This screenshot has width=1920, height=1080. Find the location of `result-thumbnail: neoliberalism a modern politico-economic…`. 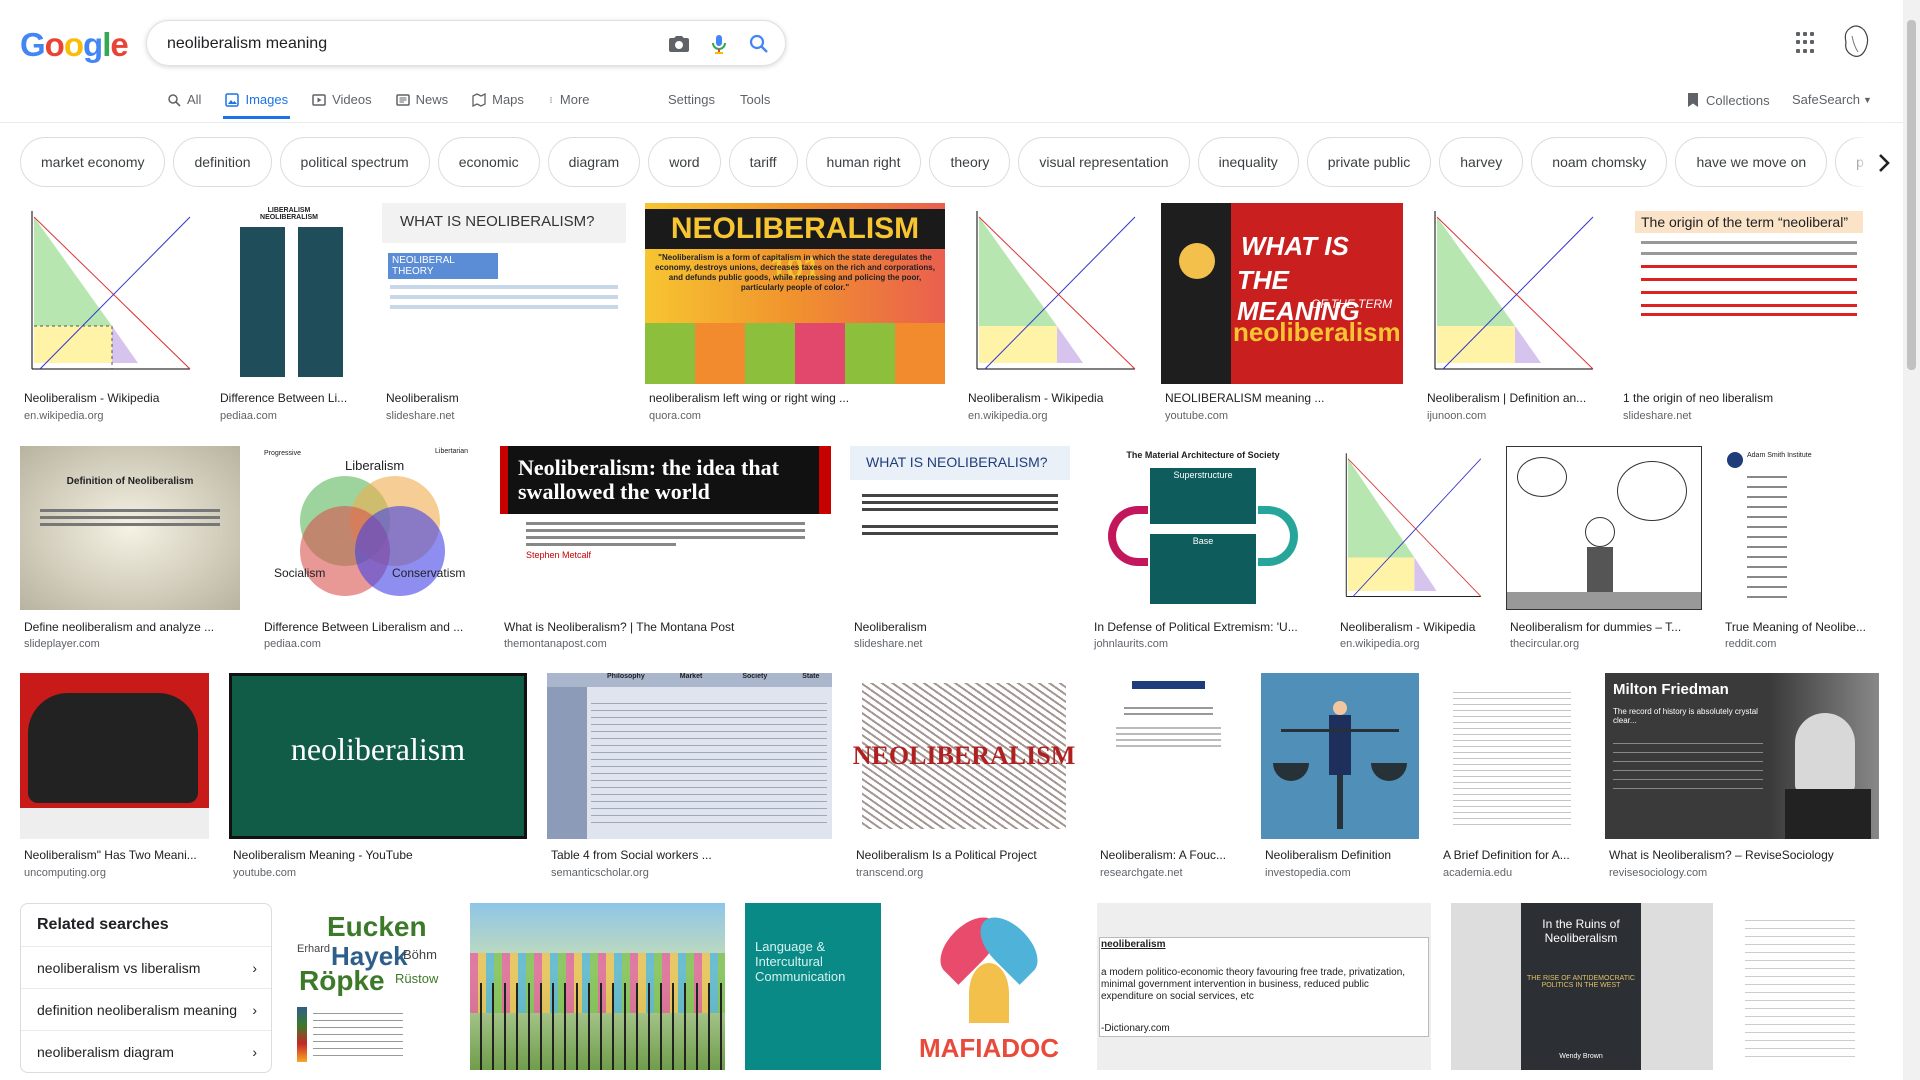

result-thumbnail: neoliberalism a modern politico-economic… is located at coordinates (1264, 986).